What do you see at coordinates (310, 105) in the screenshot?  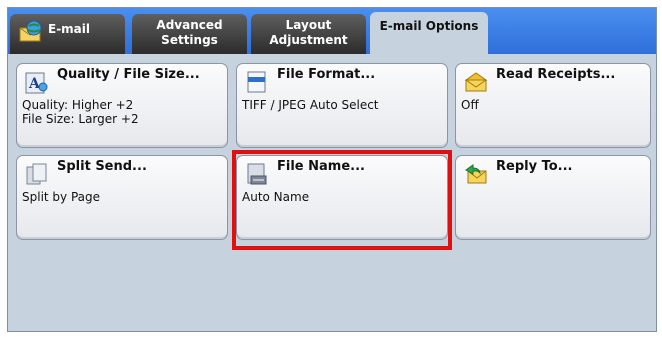 I see `file-format-value: TIFF / JPEG Auto Select` at bounding box center [310, 105].